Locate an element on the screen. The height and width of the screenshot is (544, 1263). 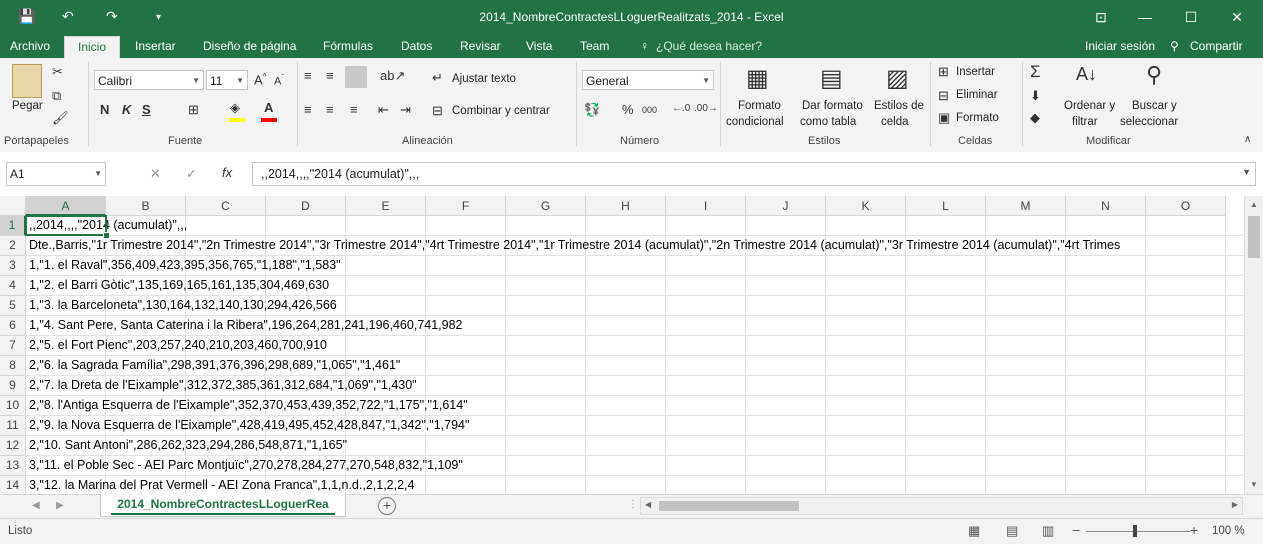
fill-color-icon: ◈ is located at coordinates (235, 108).